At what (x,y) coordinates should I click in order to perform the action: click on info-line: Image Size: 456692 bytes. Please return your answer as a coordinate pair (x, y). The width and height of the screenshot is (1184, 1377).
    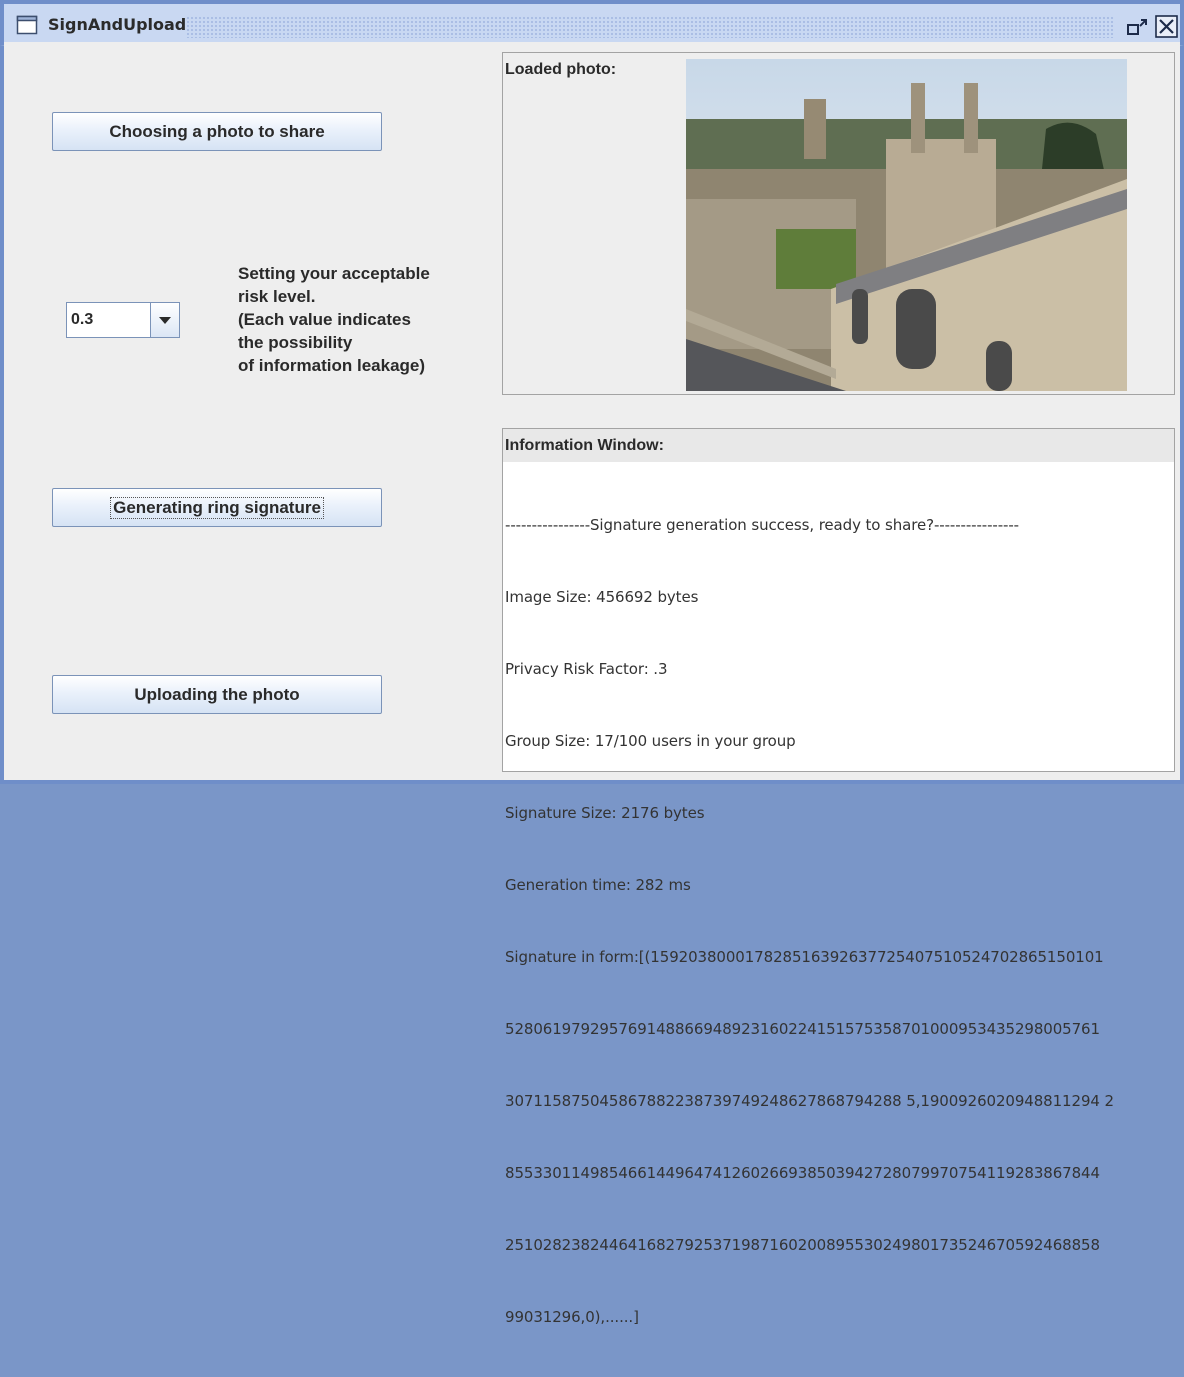
    Looking at the image, I should click on (602, 597).